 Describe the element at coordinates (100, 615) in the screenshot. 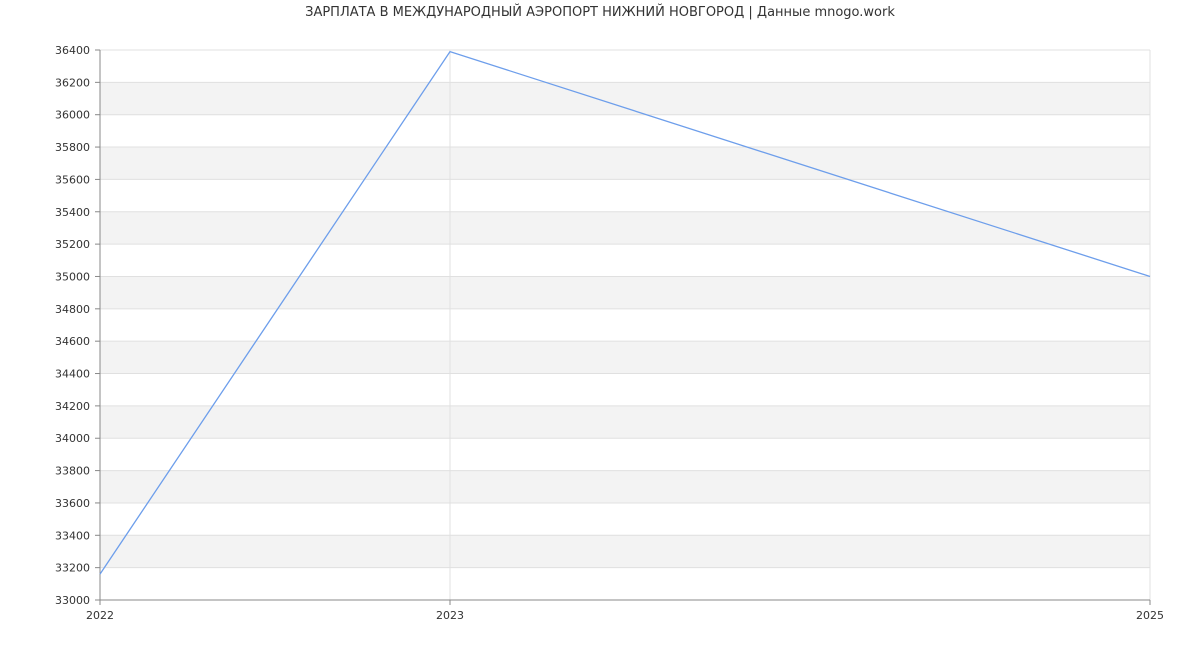

I see `x-tick-label: 2022` at that location.